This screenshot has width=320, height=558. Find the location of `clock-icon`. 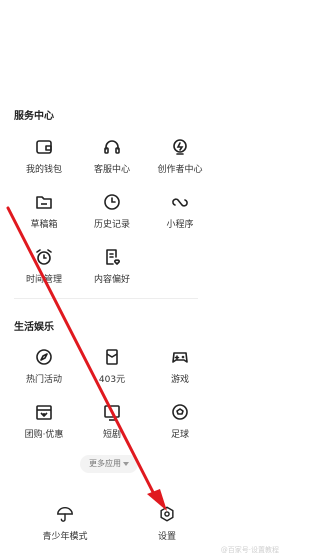

clock-icon is located at coordinates (112, 202).